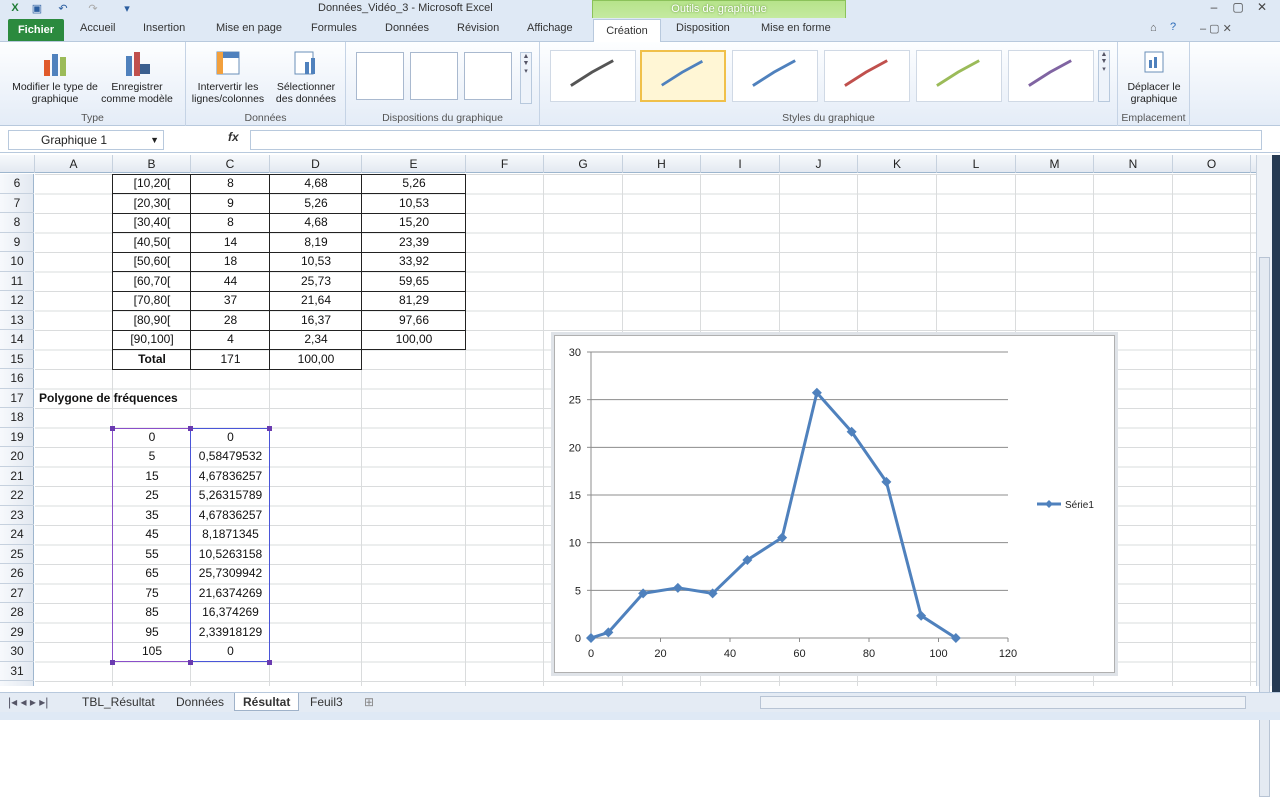 This screenshot has width=1280, height=797. What do you see at coordinates (1104, 76) in the screenshot?
I see `style-gallery-scroll: ▲ ▼ ▾` at bounding box center [1104, 76].